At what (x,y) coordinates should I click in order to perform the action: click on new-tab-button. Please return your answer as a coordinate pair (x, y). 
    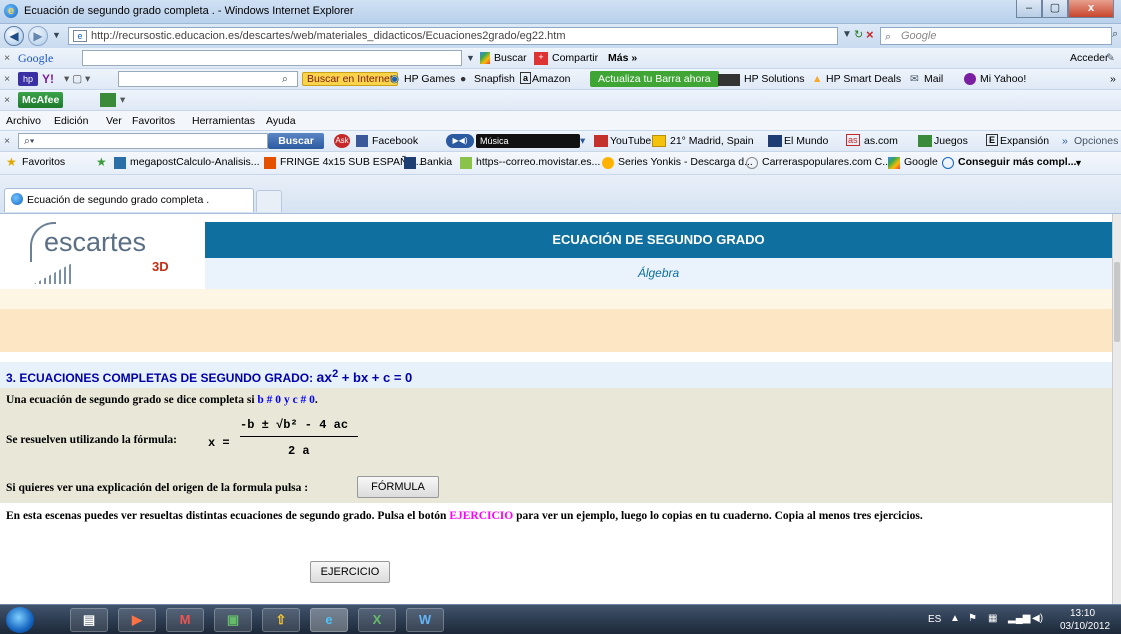
    Looking at the image, I should click on (269, 201).